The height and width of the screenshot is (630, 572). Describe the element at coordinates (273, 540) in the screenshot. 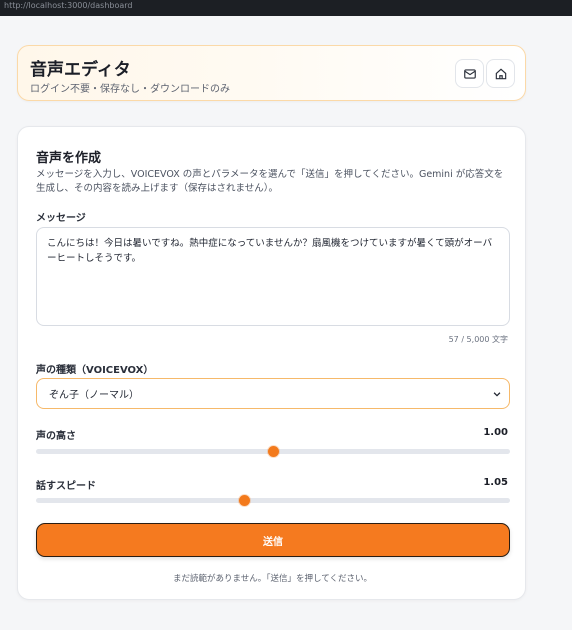

I see `send-button: 送信` at that location.